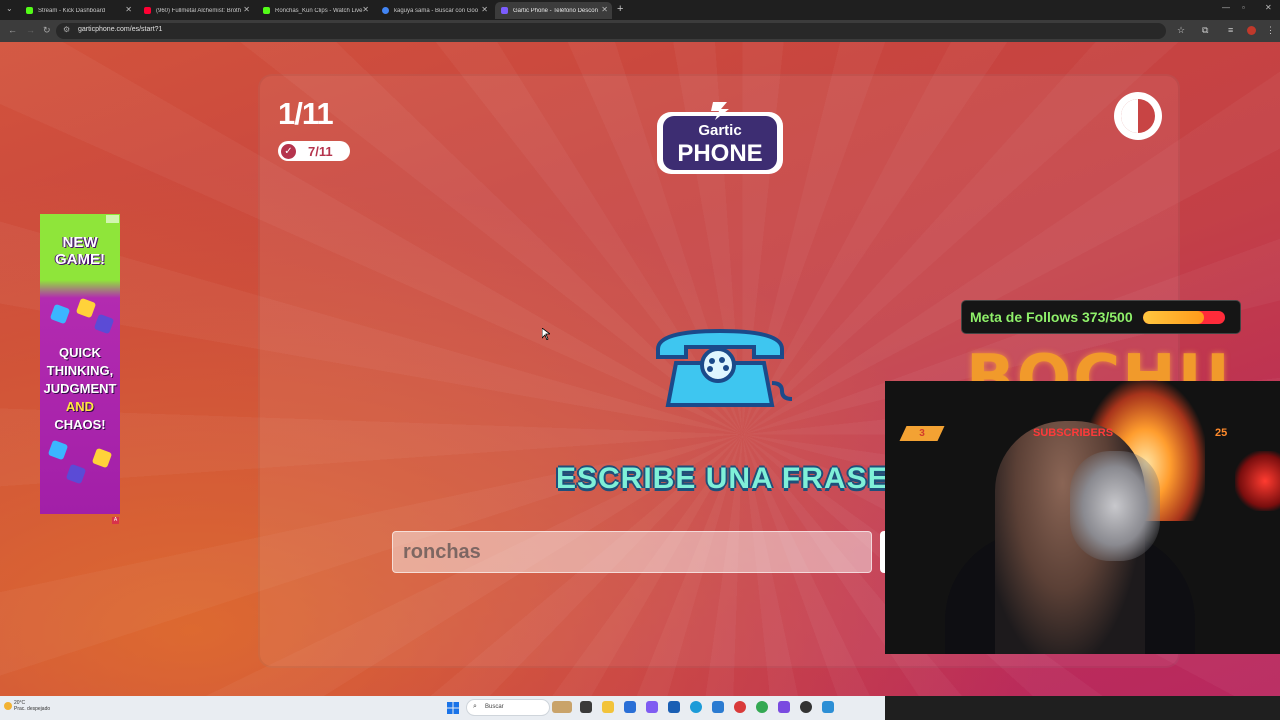 This screenshot has width=1280, height=720. Describe the element at coordinates (1257, 481) in the screenshot. I see `heater-light` at that location.